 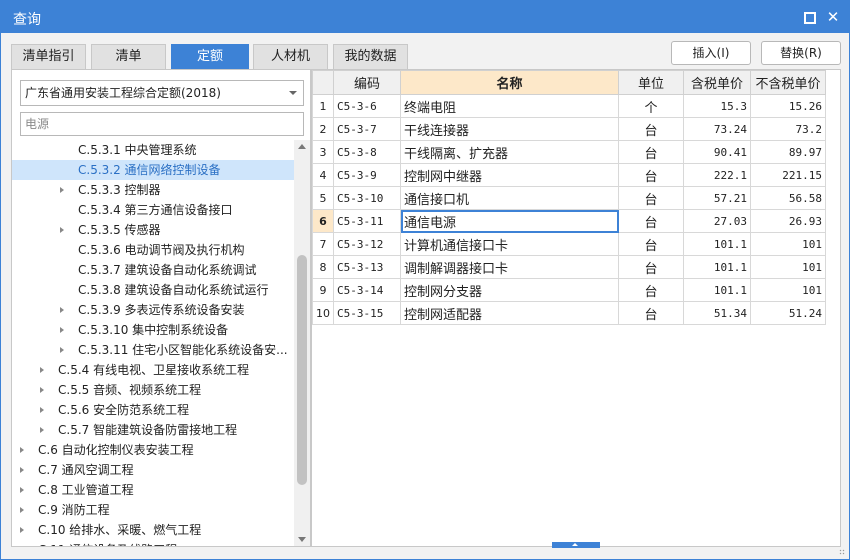 I want to click on header-code: 编码, so click(x=367, y=82).